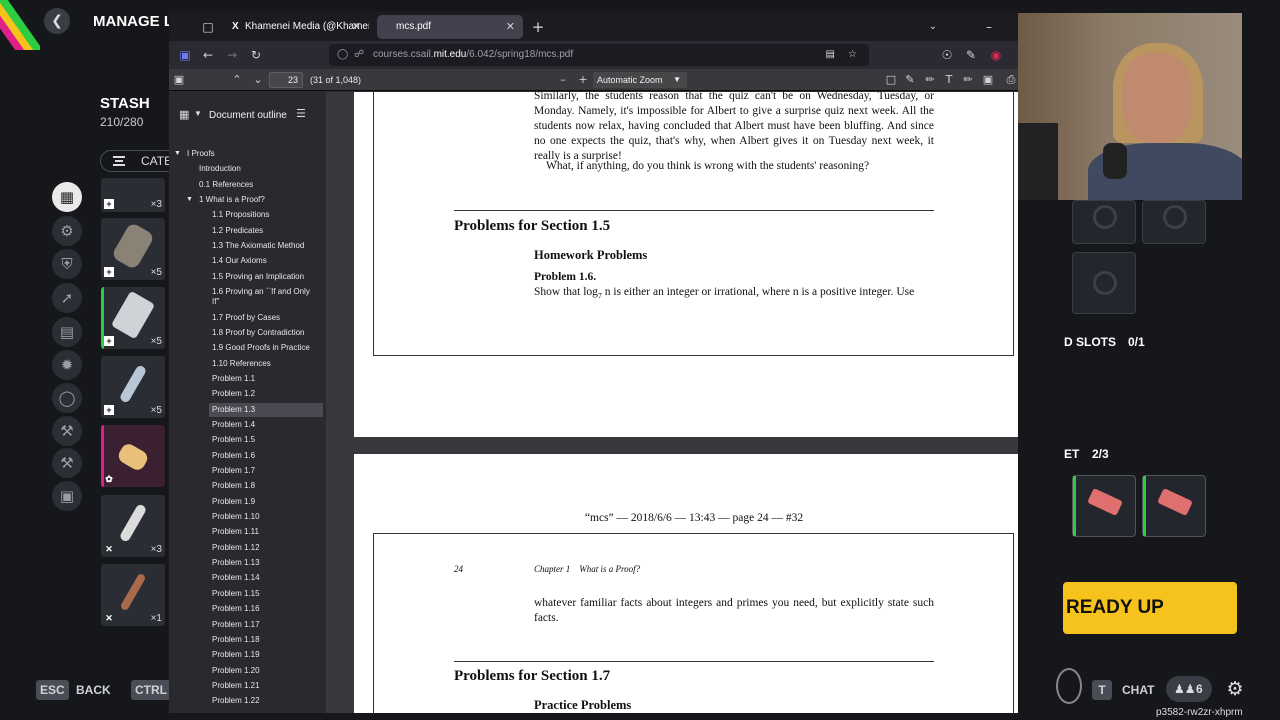 The width and height of the screenshot is (1280, 720). Describe the element at coordinates (266, 333) in the screenshot. I see `outline-item: 1.8 Proof by Contradiction` at that location.